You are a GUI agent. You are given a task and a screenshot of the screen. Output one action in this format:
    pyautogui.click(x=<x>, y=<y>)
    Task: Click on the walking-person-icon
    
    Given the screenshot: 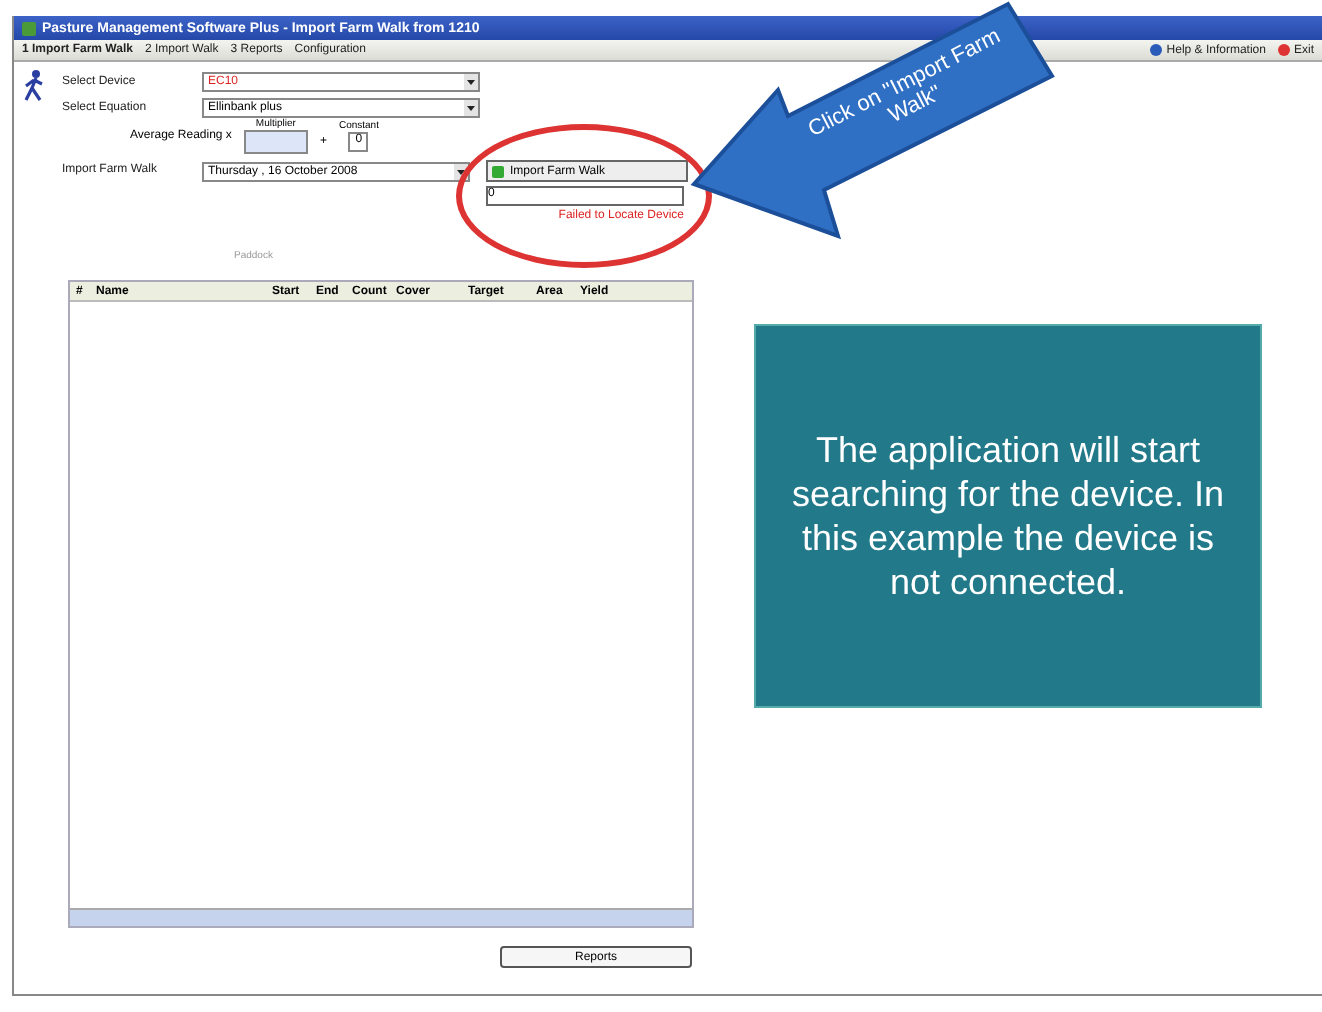 What is the action you would take?
    pyautogui.click(x=34, y=86)
    